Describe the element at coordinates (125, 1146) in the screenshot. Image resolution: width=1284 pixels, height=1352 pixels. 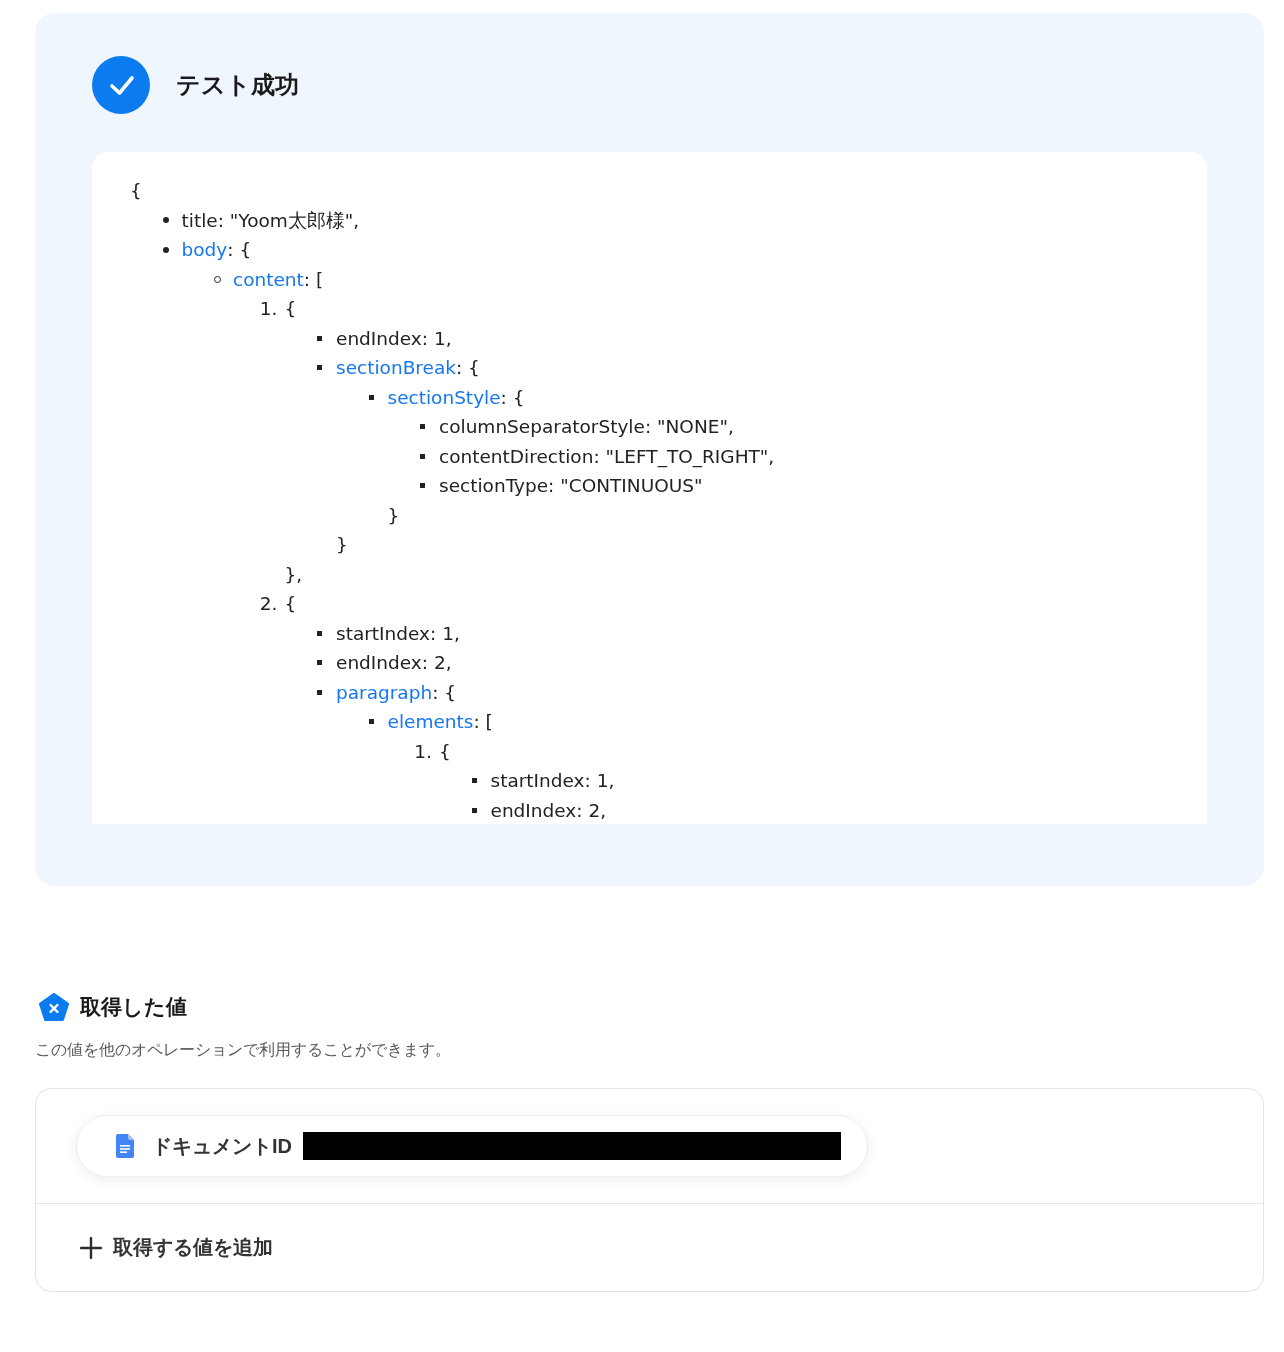
I see `document-icon` at that location.